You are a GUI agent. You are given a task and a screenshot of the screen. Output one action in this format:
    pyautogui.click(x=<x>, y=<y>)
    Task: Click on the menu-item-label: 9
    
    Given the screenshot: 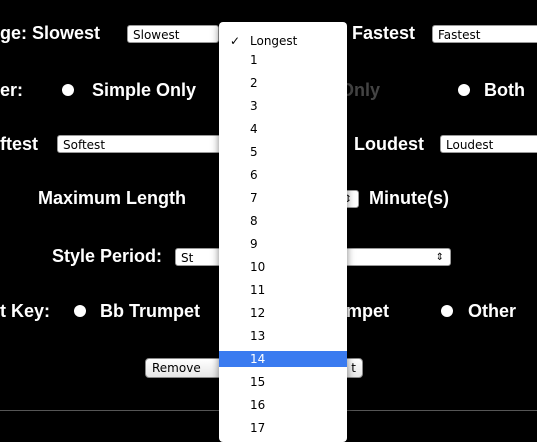 What is the action you would take?
    pyautogui.click(x=254, y=244)
    